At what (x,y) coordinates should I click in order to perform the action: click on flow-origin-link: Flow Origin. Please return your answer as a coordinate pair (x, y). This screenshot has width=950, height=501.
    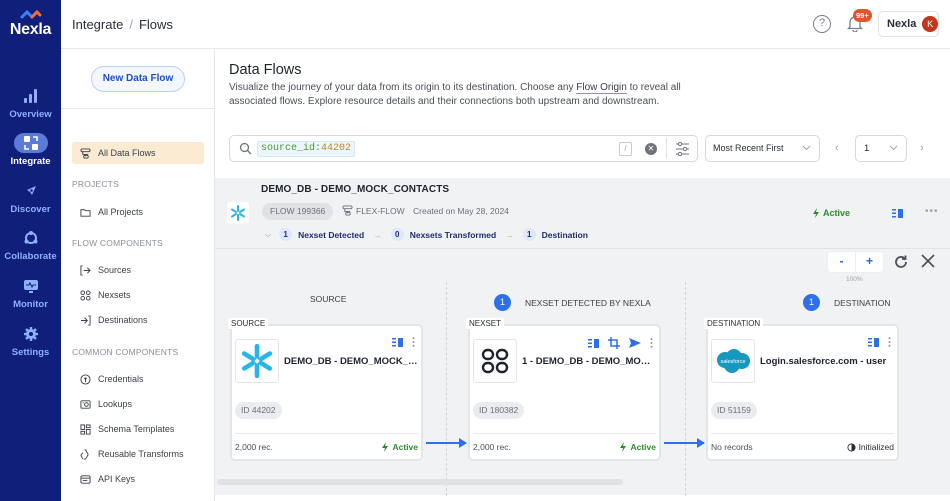
    Looking at the image, I should click on (601, 88).